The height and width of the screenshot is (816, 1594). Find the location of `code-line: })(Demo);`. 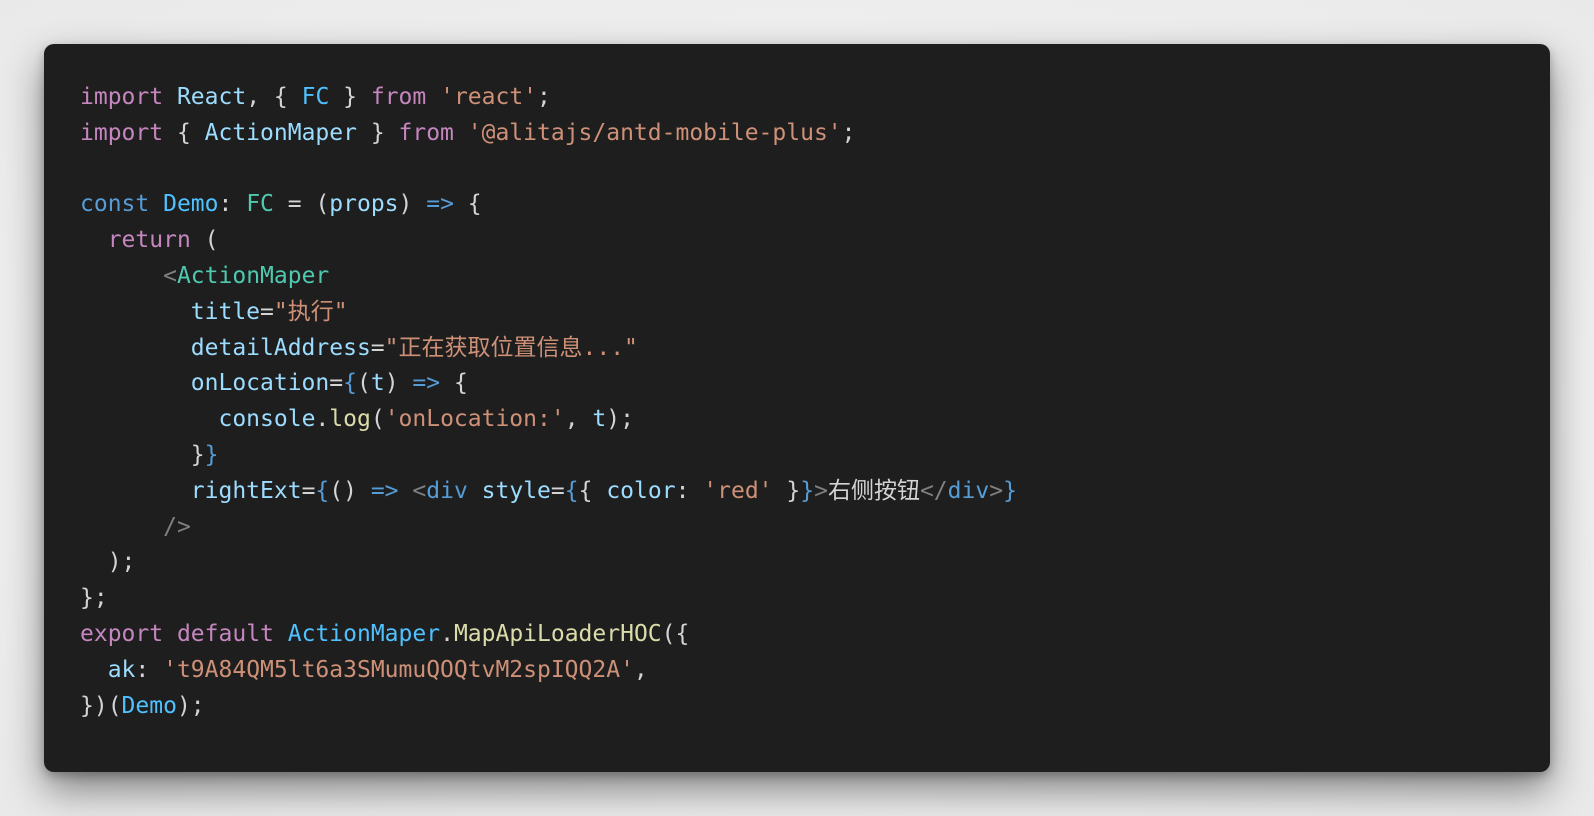

code-line: })(Demo); is located at coordinates (548, 707).